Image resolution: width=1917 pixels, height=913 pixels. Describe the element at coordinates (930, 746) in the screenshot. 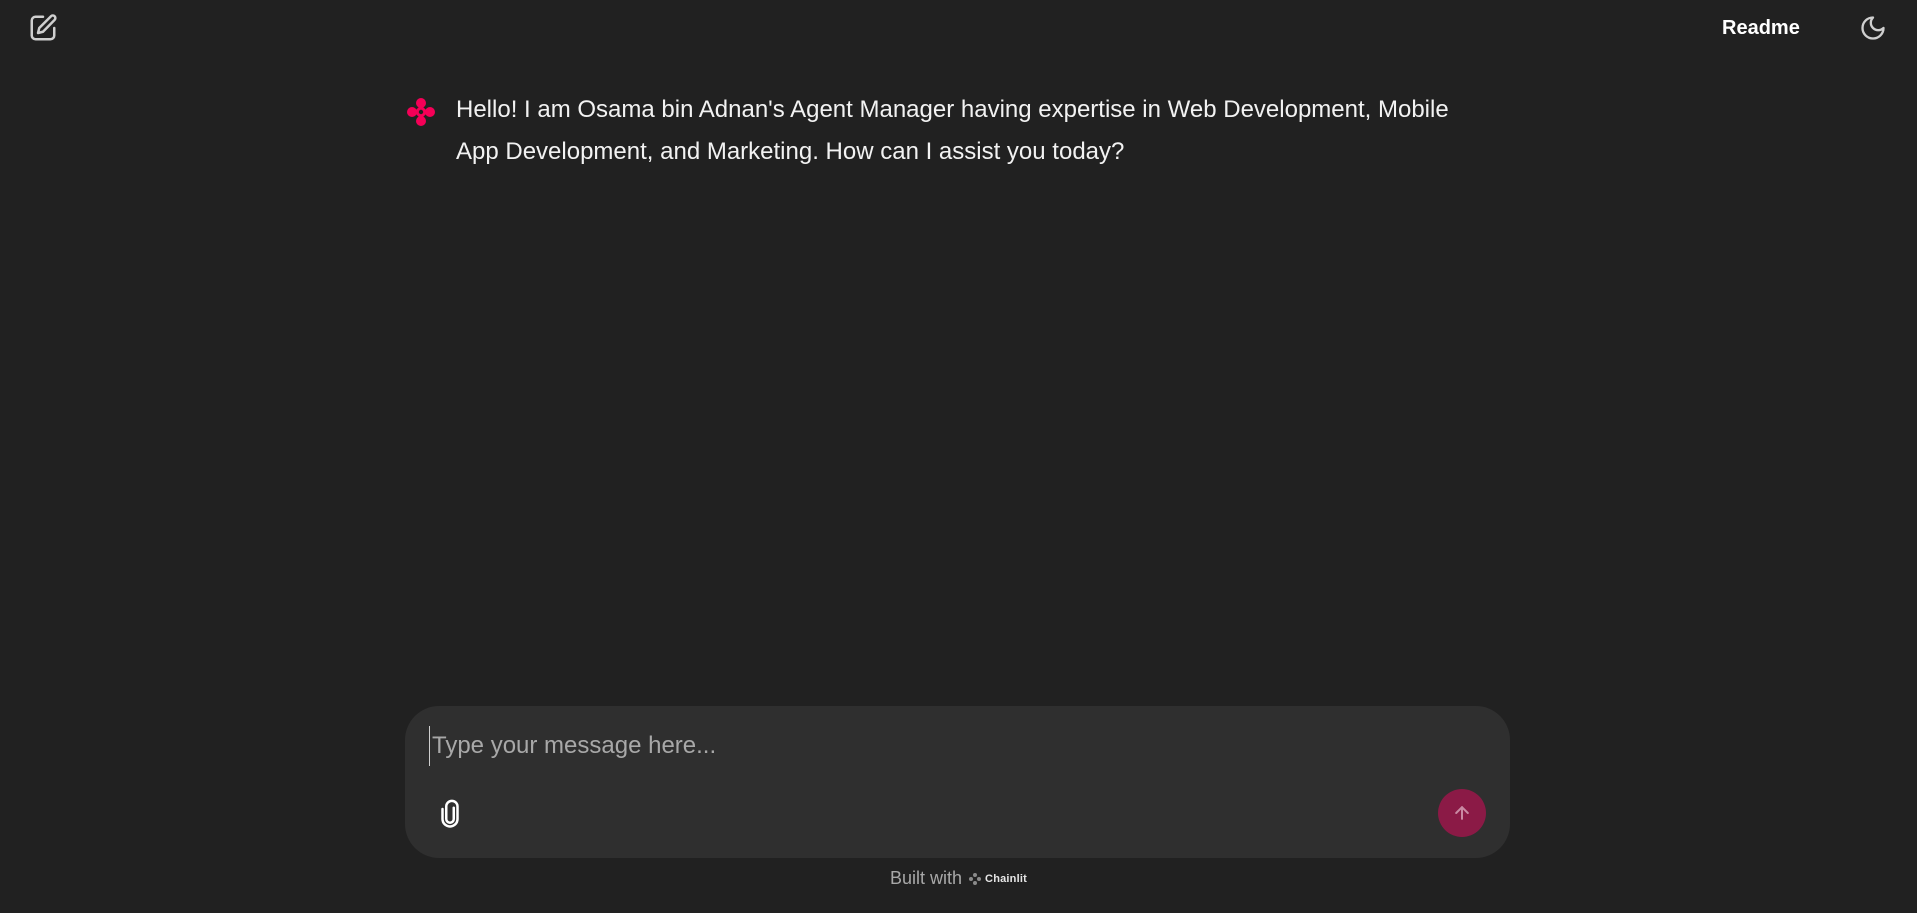

I see `message-input` at that location.